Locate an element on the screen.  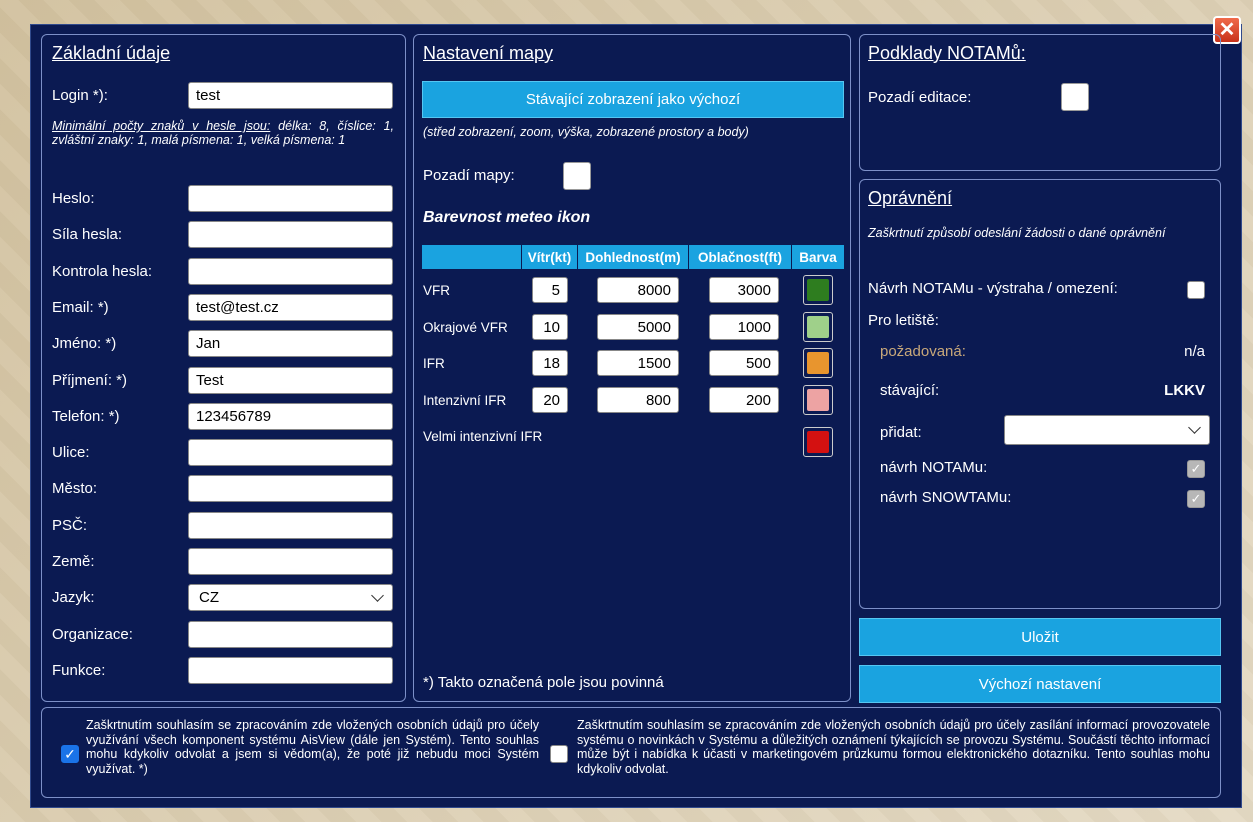
language-value: CZ is located at coordinates (209, 597).